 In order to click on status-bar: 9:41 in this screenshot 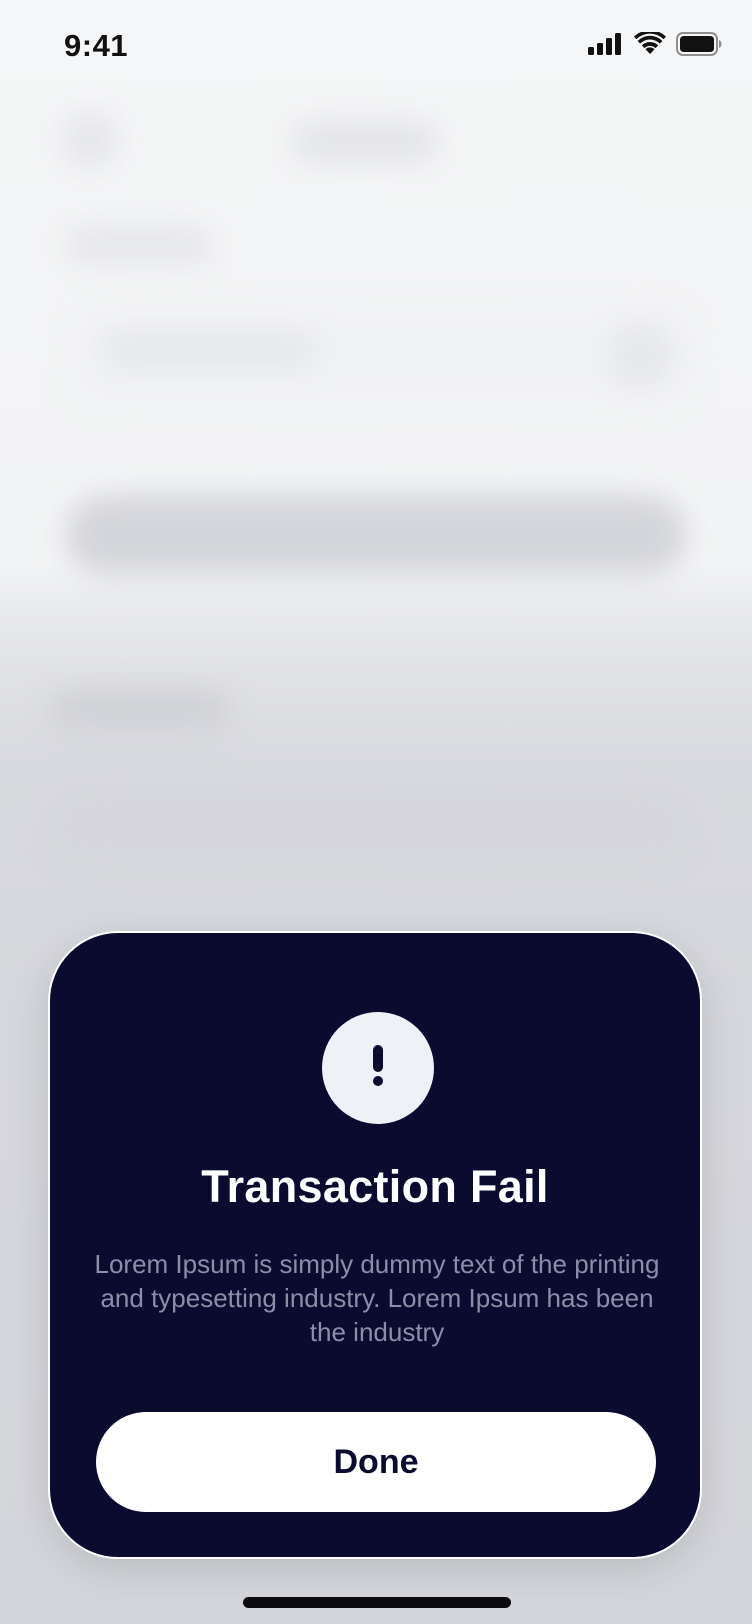, I will do `click(376, 47)`.